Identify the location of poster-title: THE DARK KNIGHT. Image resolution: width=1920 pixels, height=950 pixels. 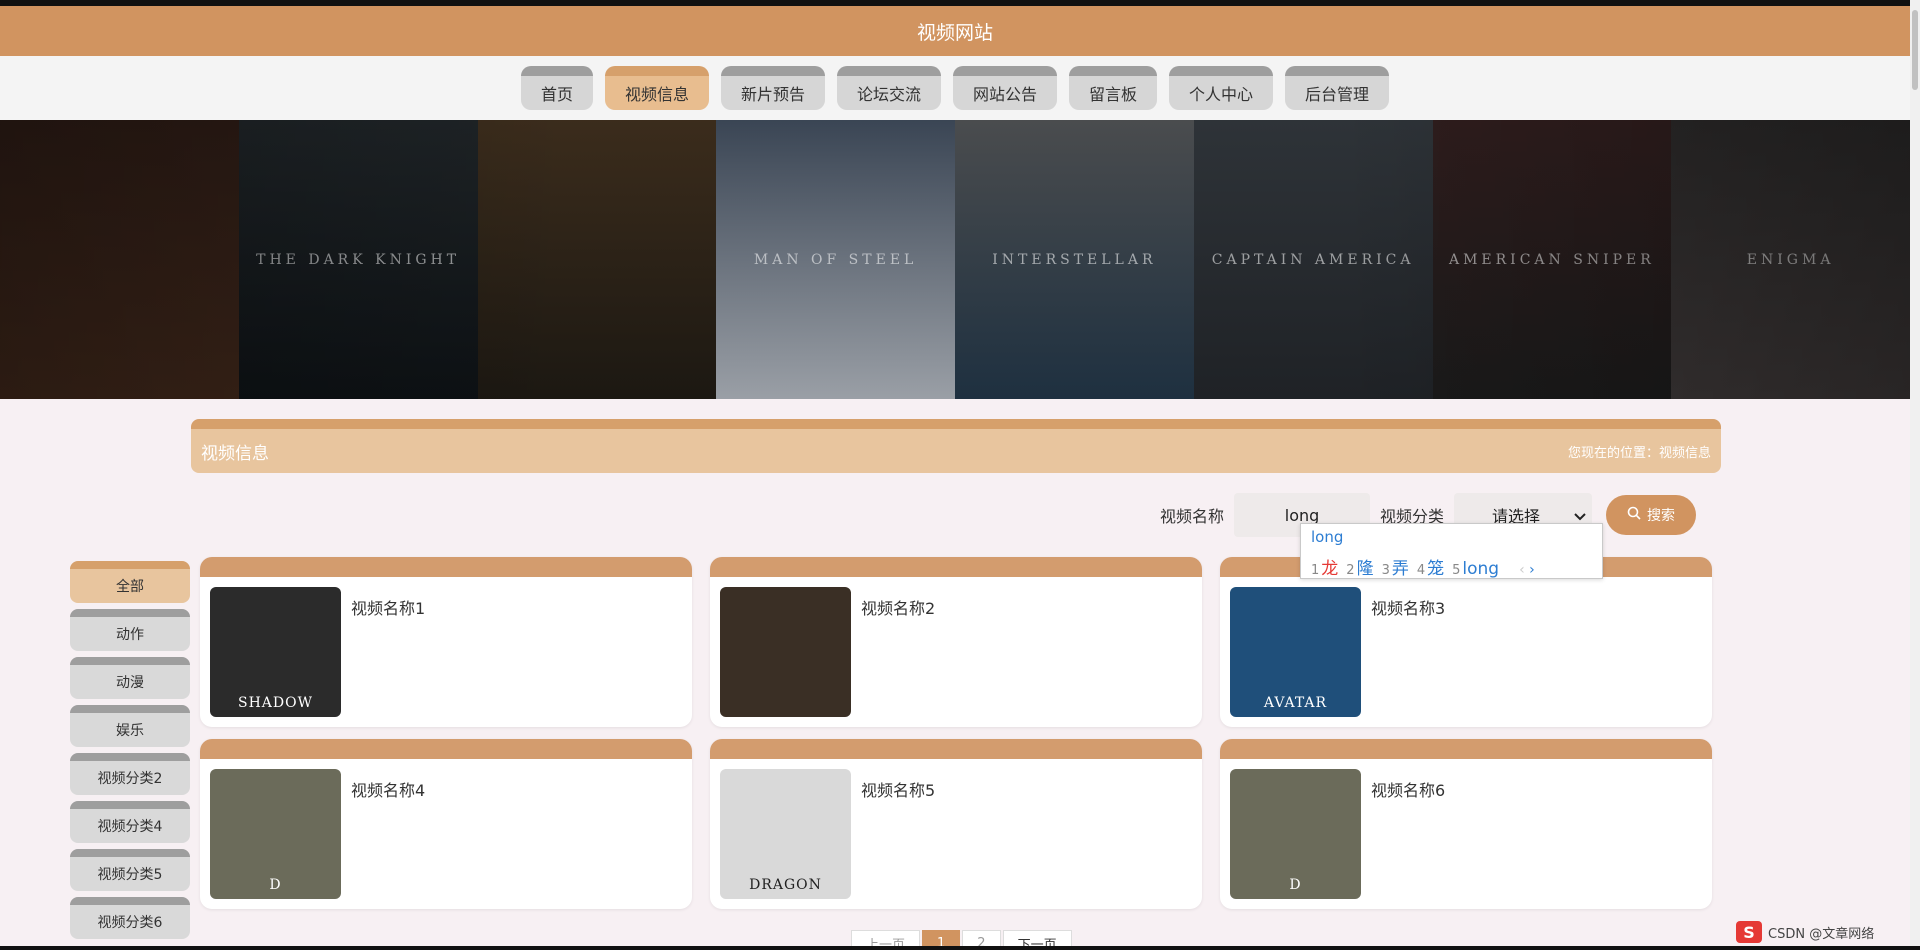
(358, 259).